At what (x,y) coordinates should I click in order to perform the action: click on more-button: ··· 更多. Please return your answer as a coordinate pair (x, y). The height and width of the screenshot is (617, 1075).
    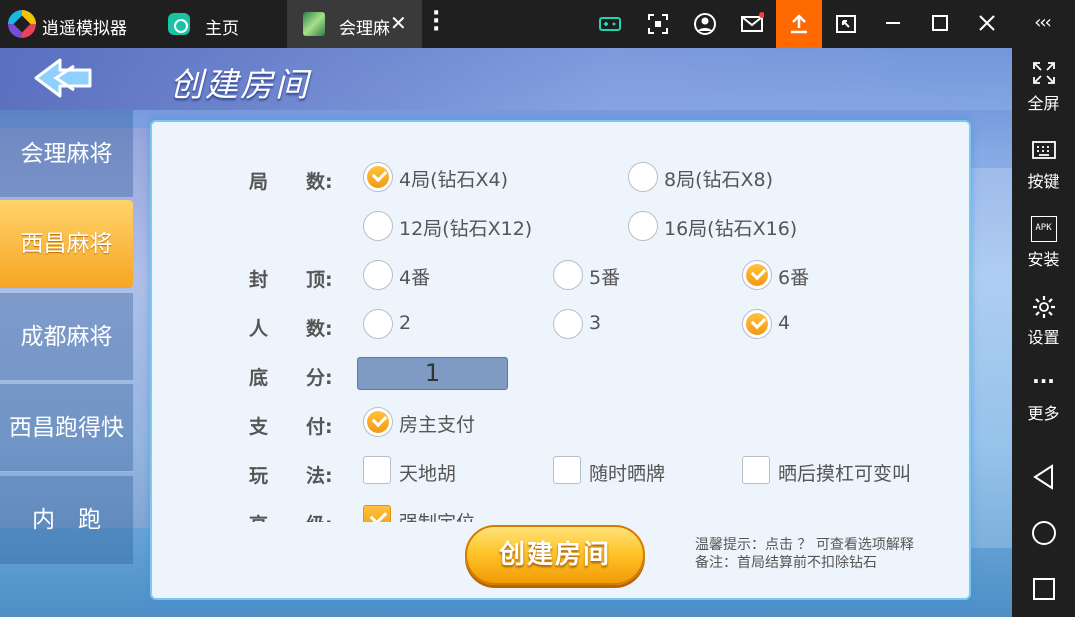
    Looking at the image, I should click on (1043, 397).